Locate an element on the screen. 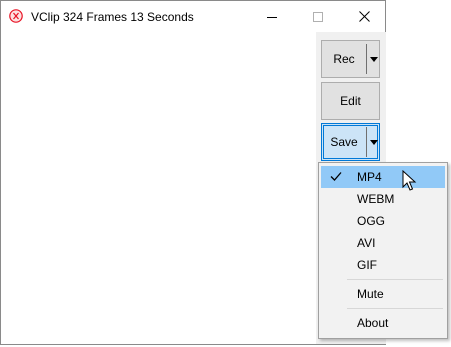 The width and height of the screenshot is (451, 347). menu-item-label: MP4 is located at coordinates (369, 177).